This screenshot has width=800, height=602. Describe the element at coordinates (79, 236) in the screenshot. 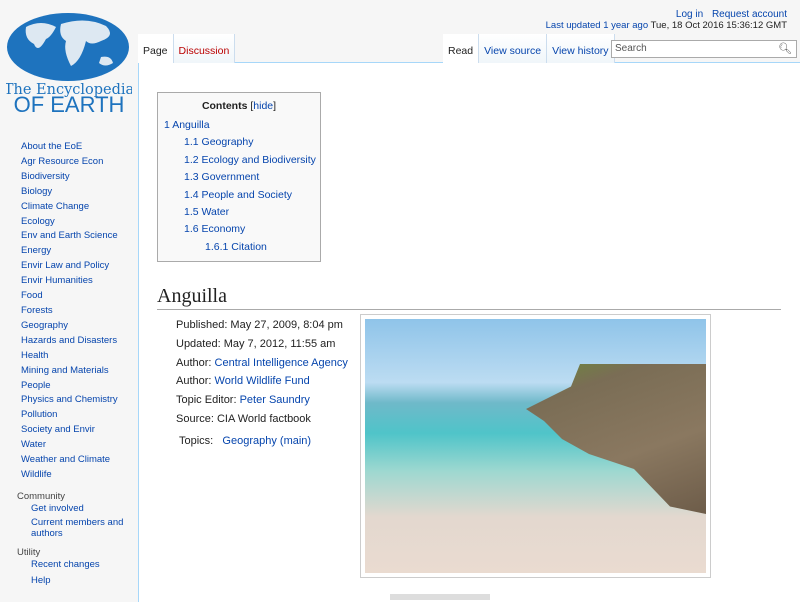

I see `sidebar-item: Env and Earth Science` at that location.